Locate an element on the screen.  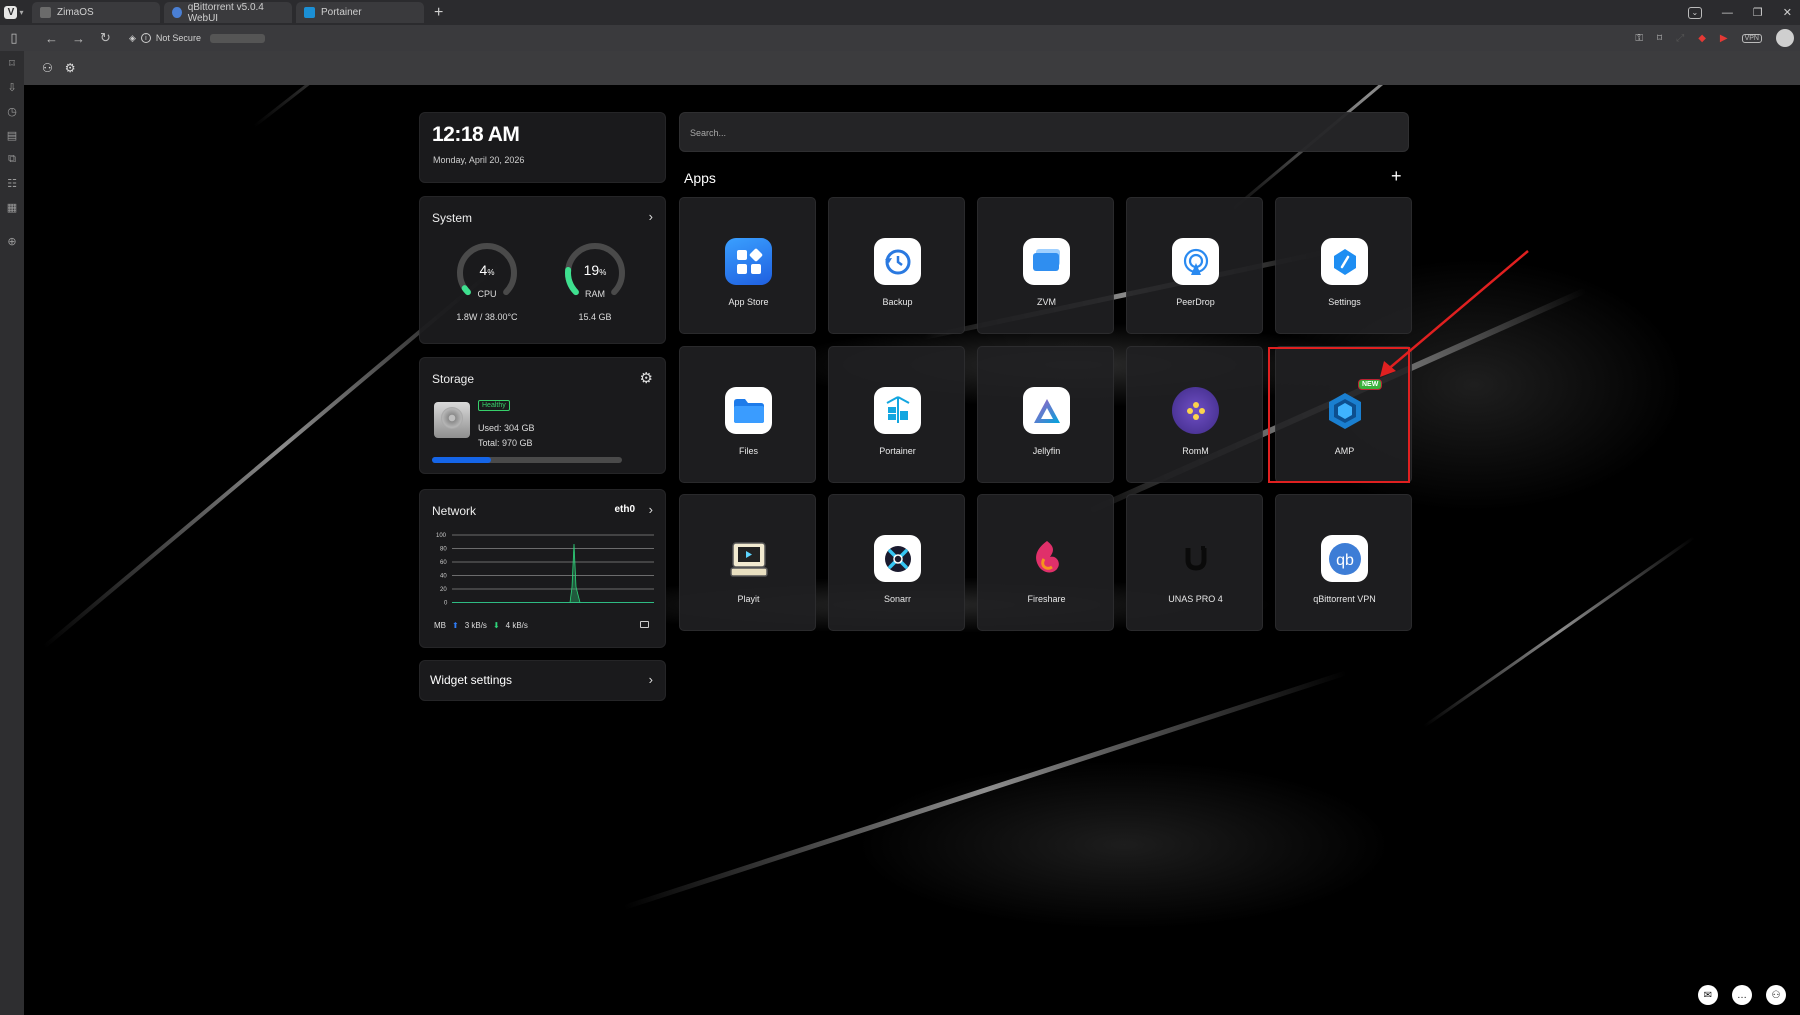
tab-qbittorrent: qBittorrent v5.0.4 WebUI is located at coordinates (228, 12).